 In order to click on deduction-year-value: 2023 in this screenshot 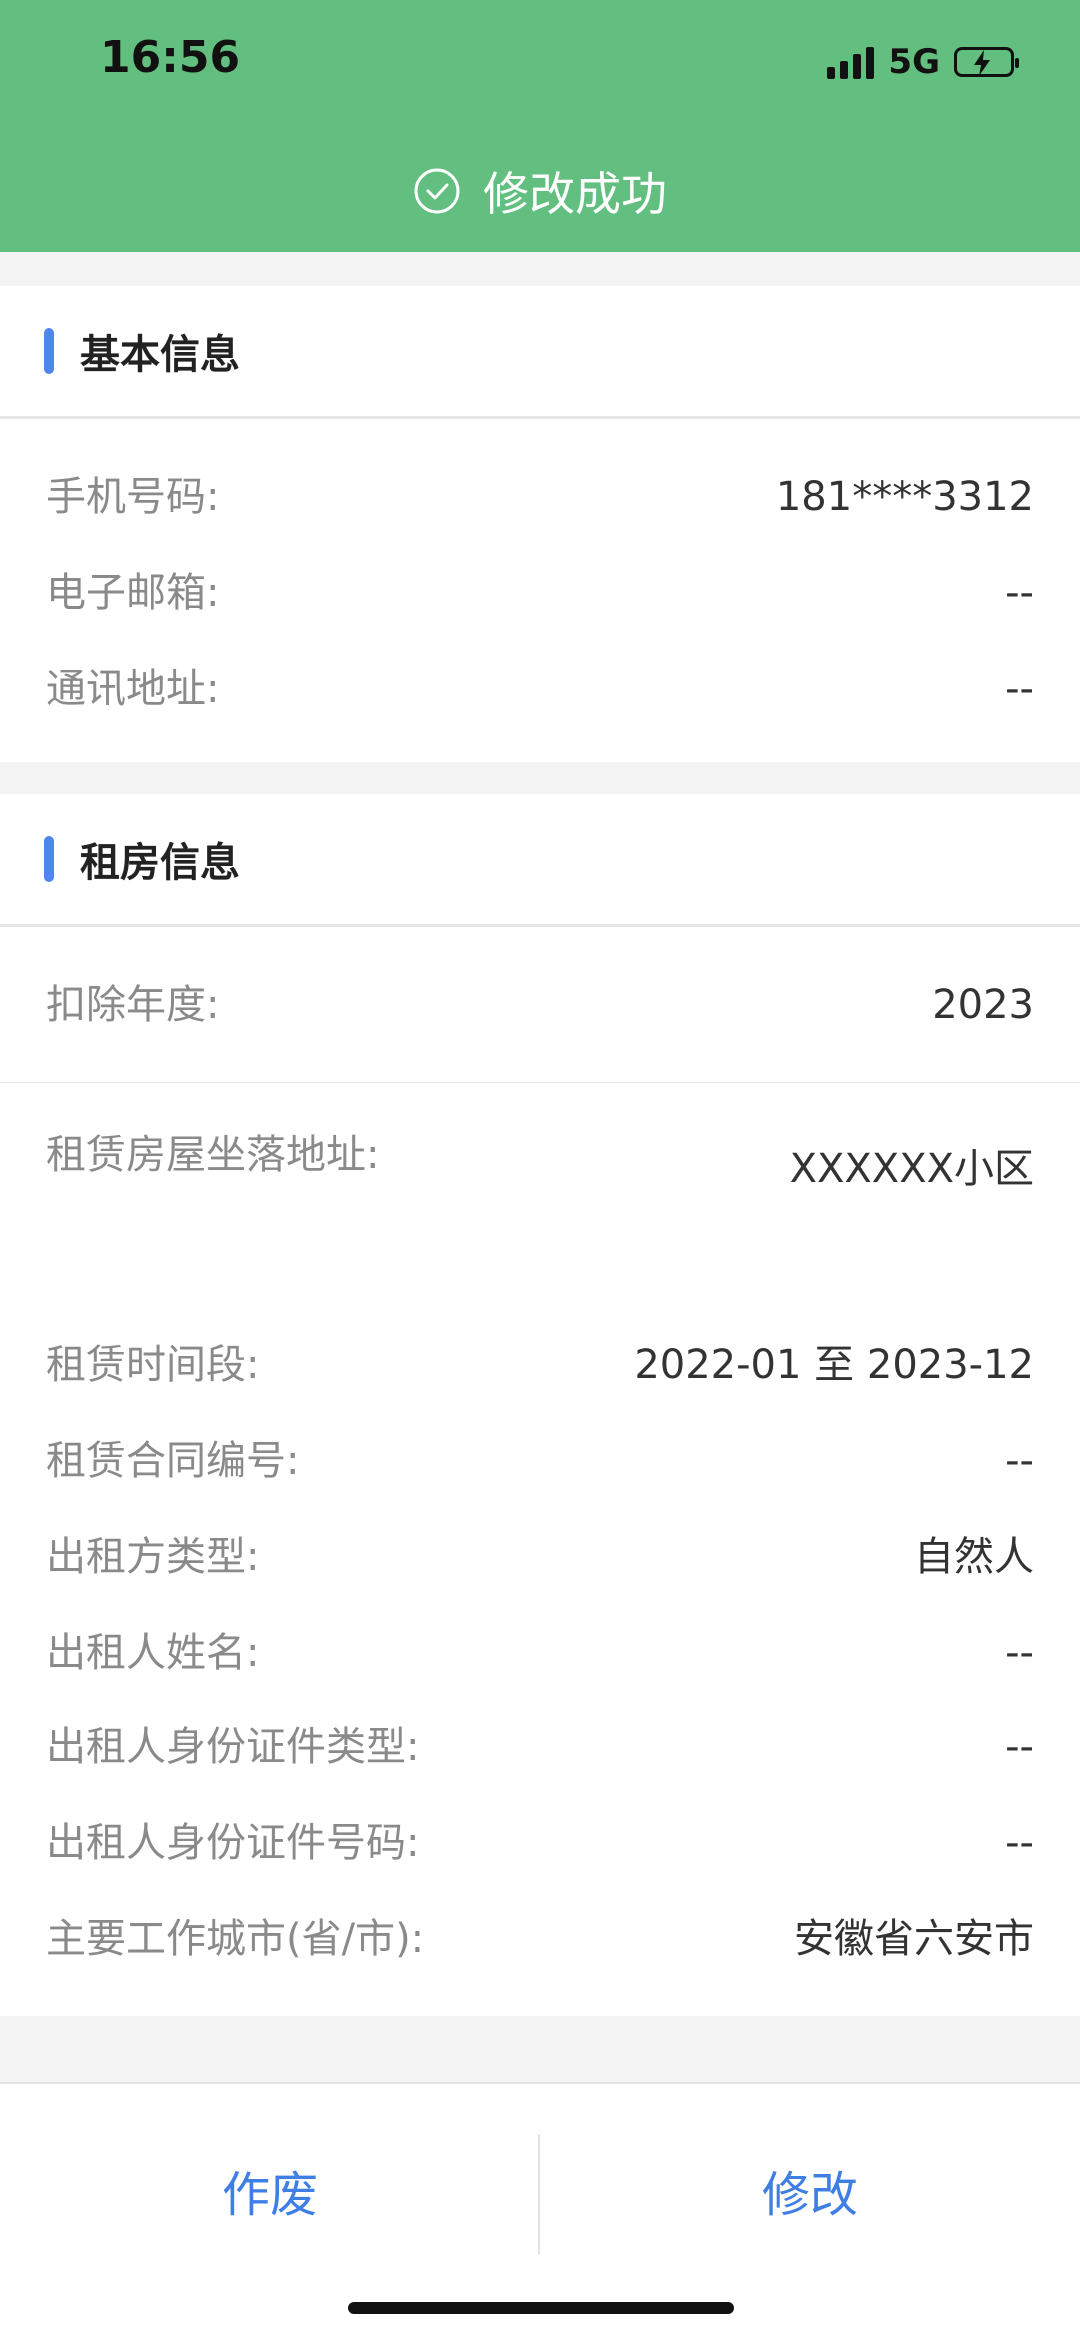, I will do `click(983, 1005)`.